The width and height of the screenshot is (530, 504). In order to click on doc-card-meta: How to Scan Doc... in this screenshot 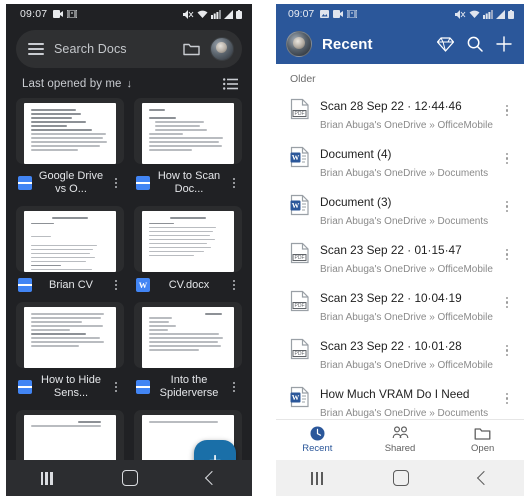, I will do `click(188, 180)`.